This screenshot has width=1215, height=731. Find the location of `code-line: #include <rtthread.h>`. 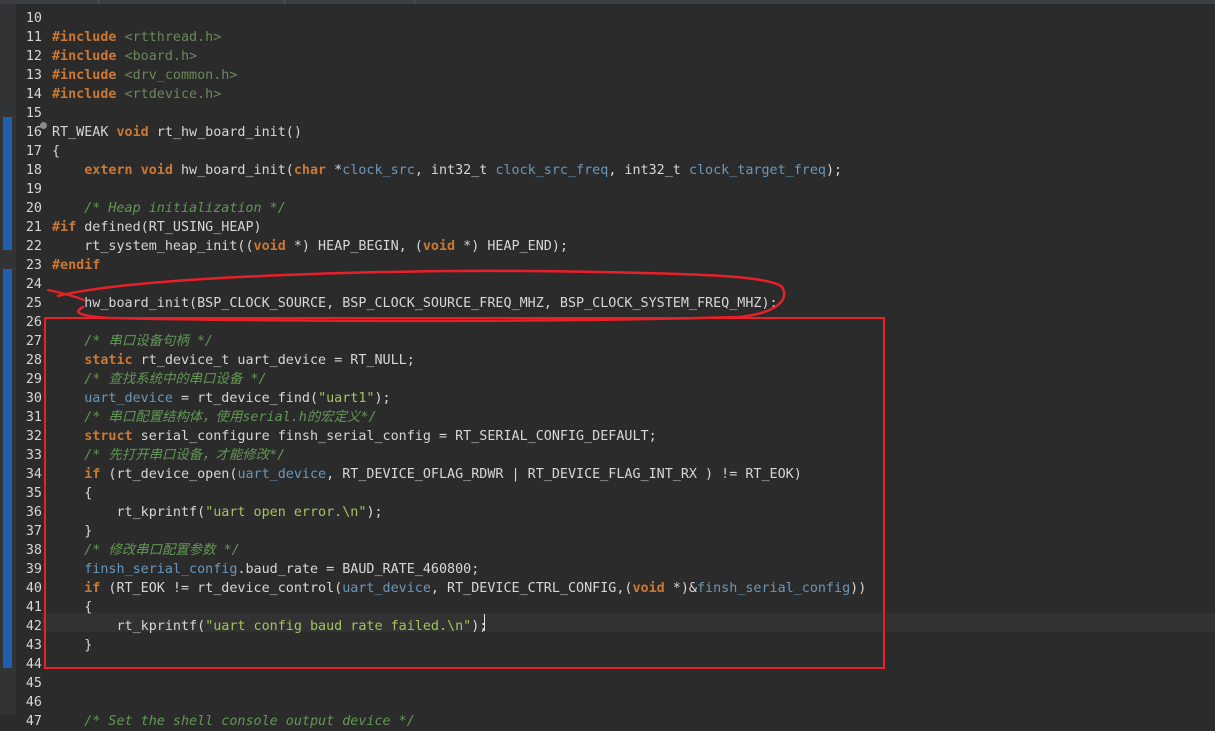

code-line: #include <rtthread.h> is located at coordinates (136, 37).